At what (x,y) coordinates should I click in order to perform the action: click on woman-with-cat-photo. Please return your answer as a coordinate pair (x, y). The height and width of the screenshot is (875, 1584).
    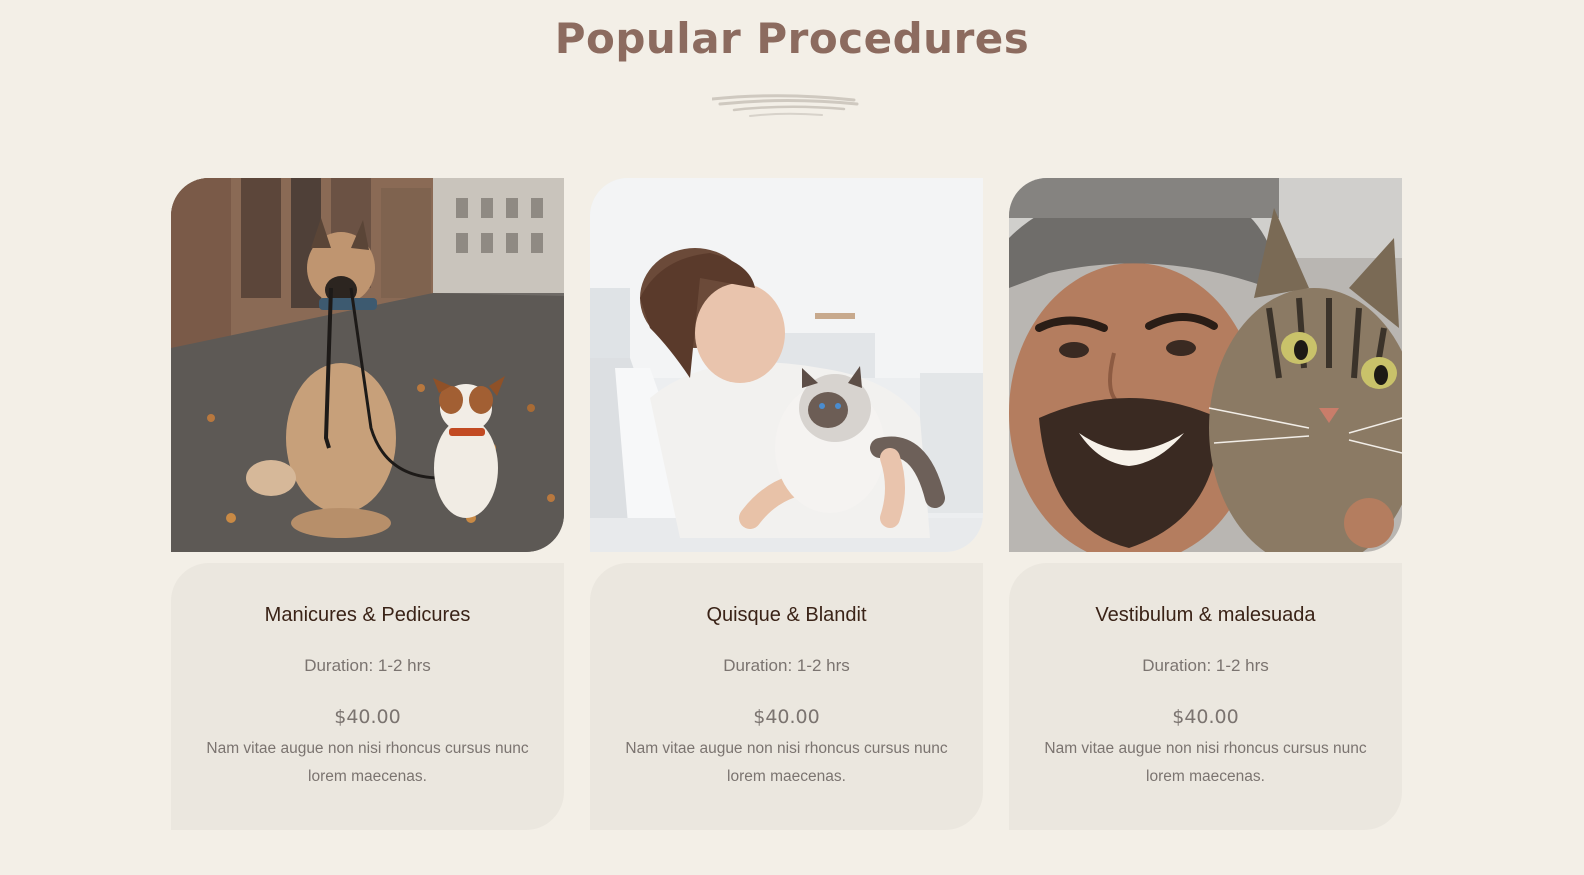
    Looking at the image, I should click on (786, 365).